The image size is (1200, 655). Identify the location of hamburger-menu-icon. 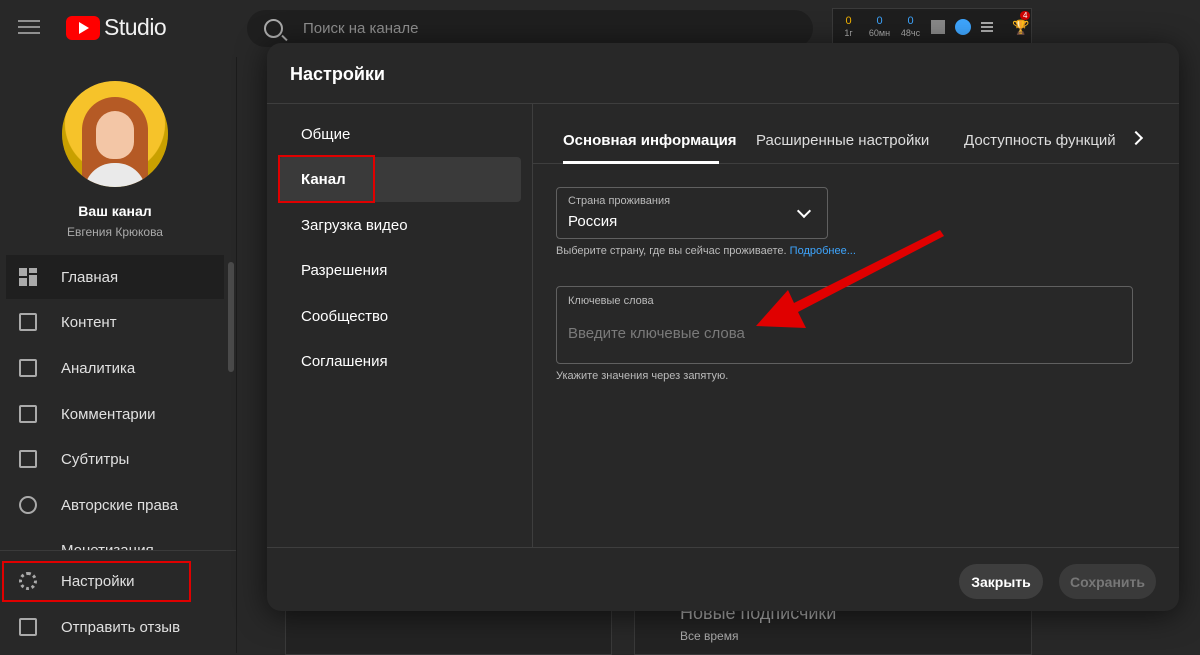
(29, 27).